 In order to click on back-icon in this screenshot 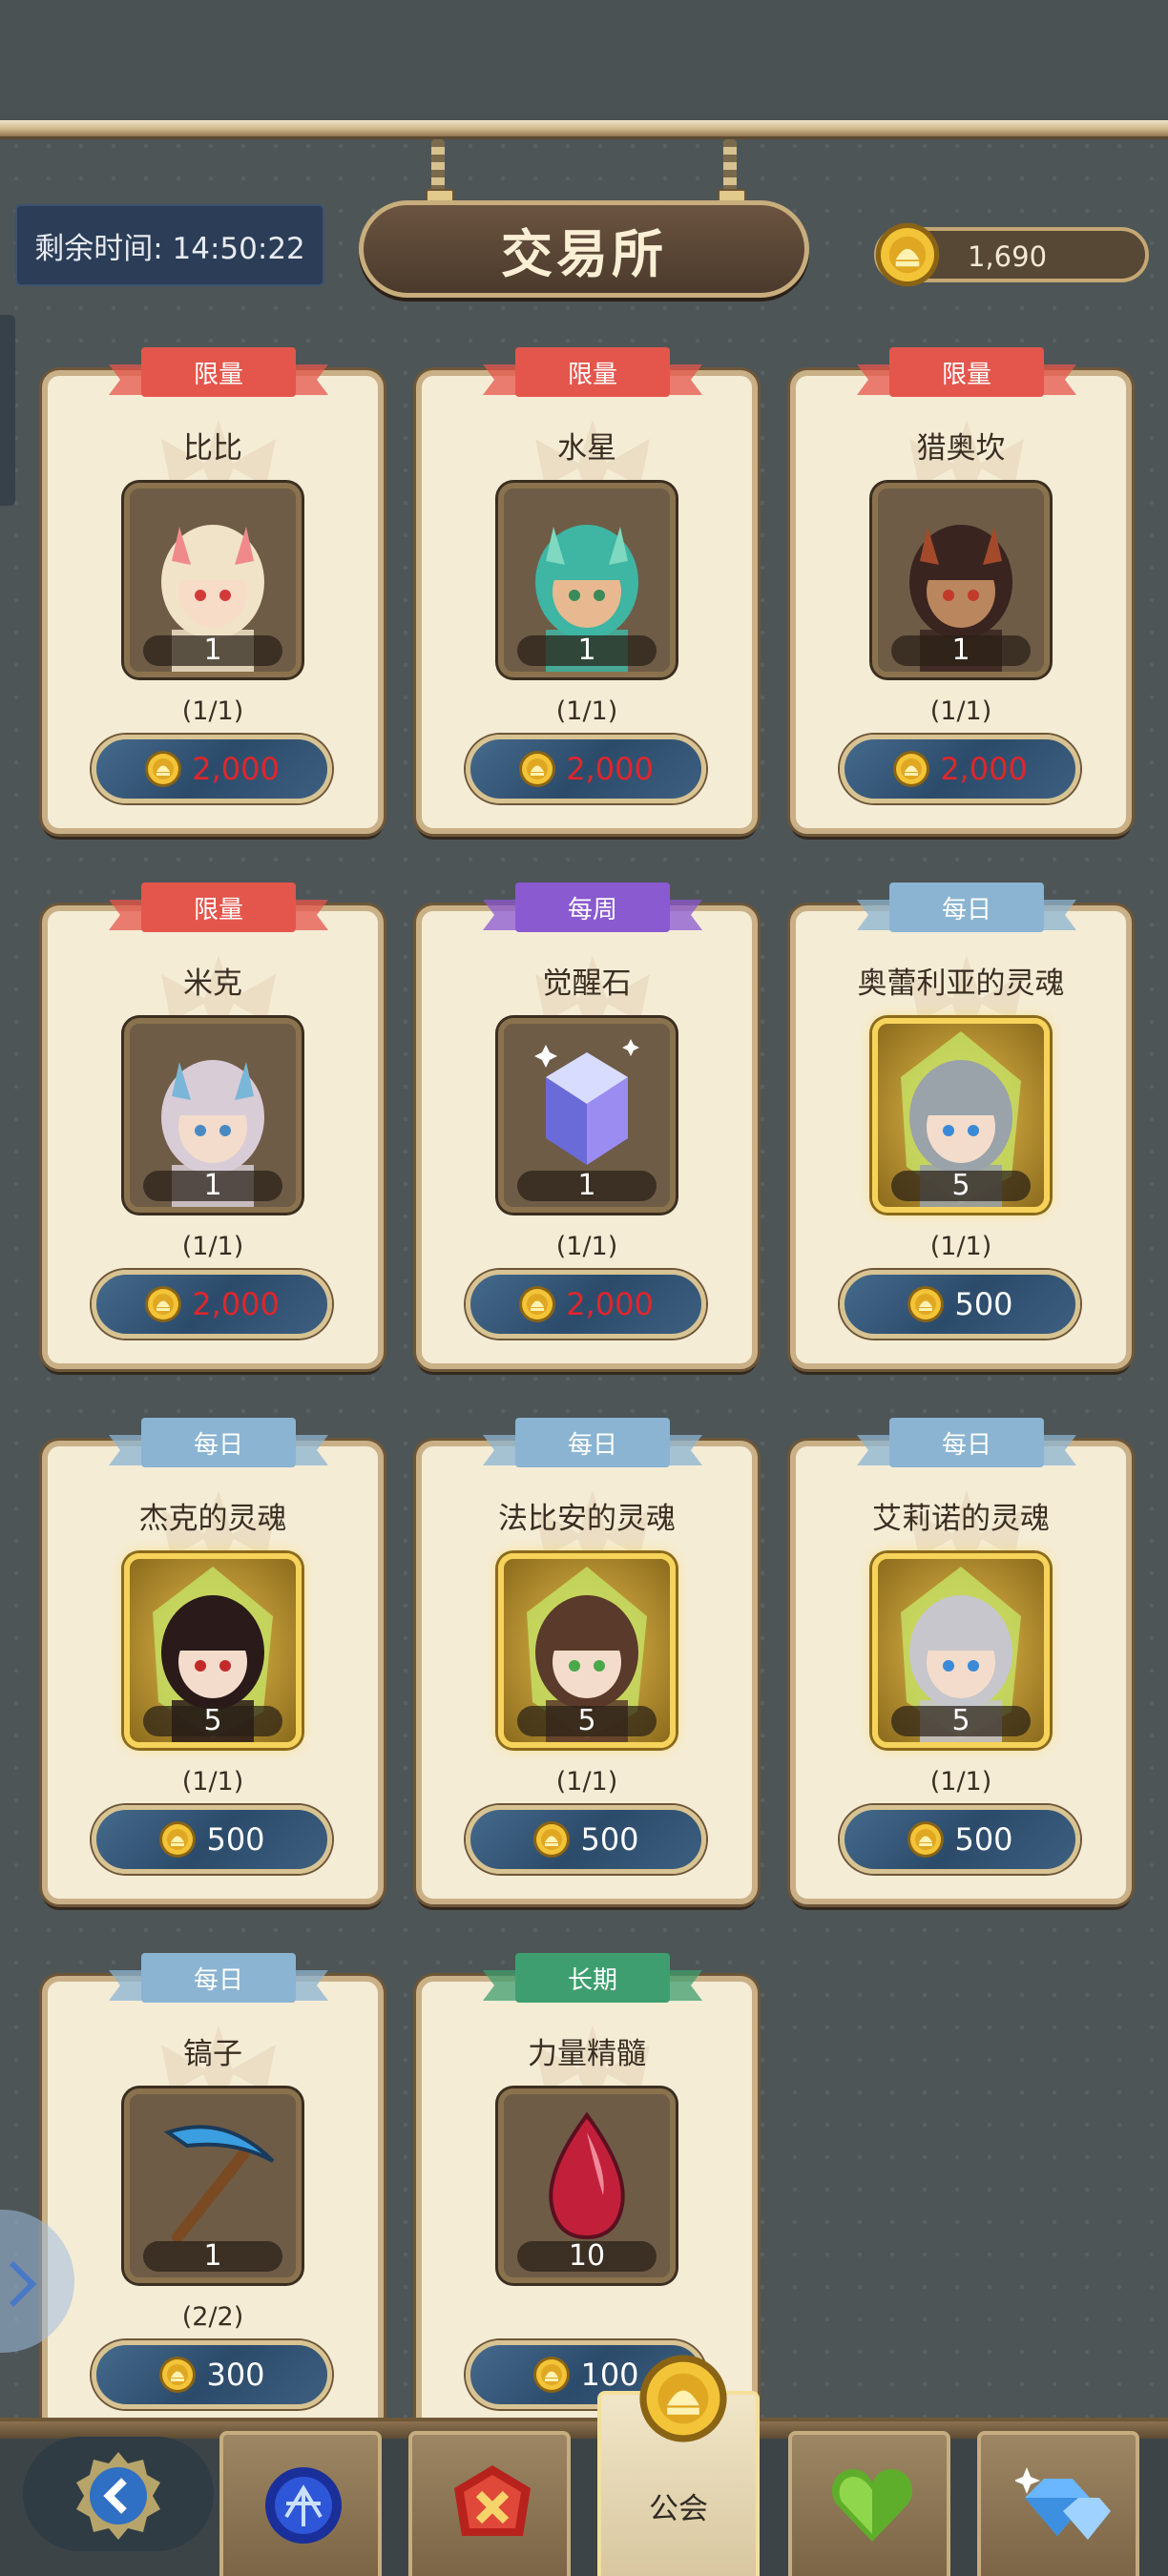, I will do `click(118, 2496)`.